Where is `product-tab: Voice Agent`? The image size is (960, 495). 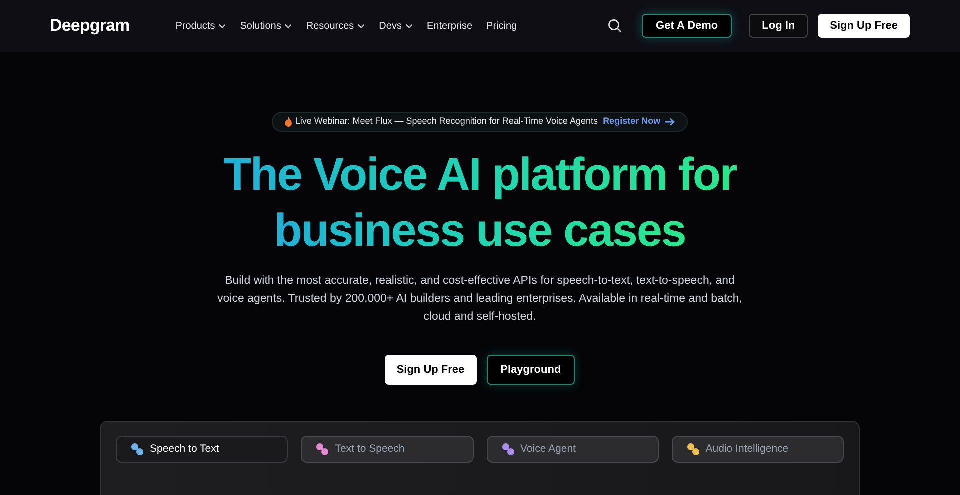
product-tab: Voice Agent is located at coordinates (572, 449).